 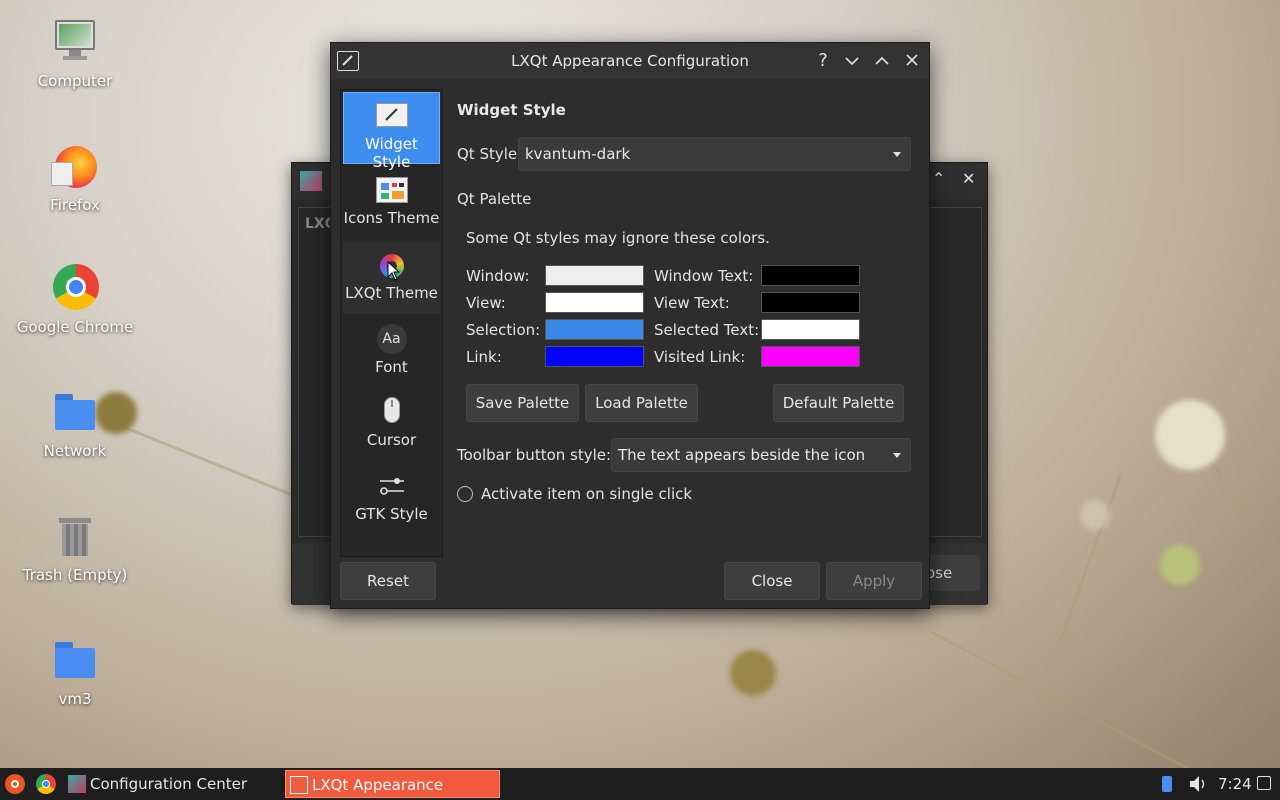 I want to click on task-configuration-center: Configuration Center, so click(x=158, y=784).